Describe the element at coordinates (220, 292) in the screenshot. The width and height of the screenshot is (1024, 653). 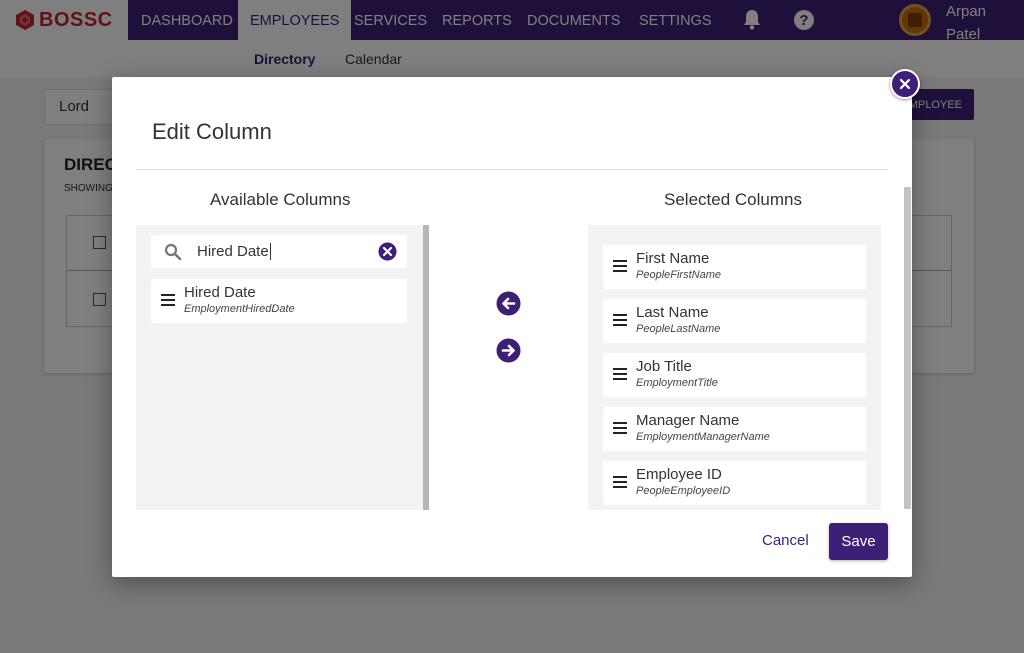
I see `column-name: Hired Date` at that location.